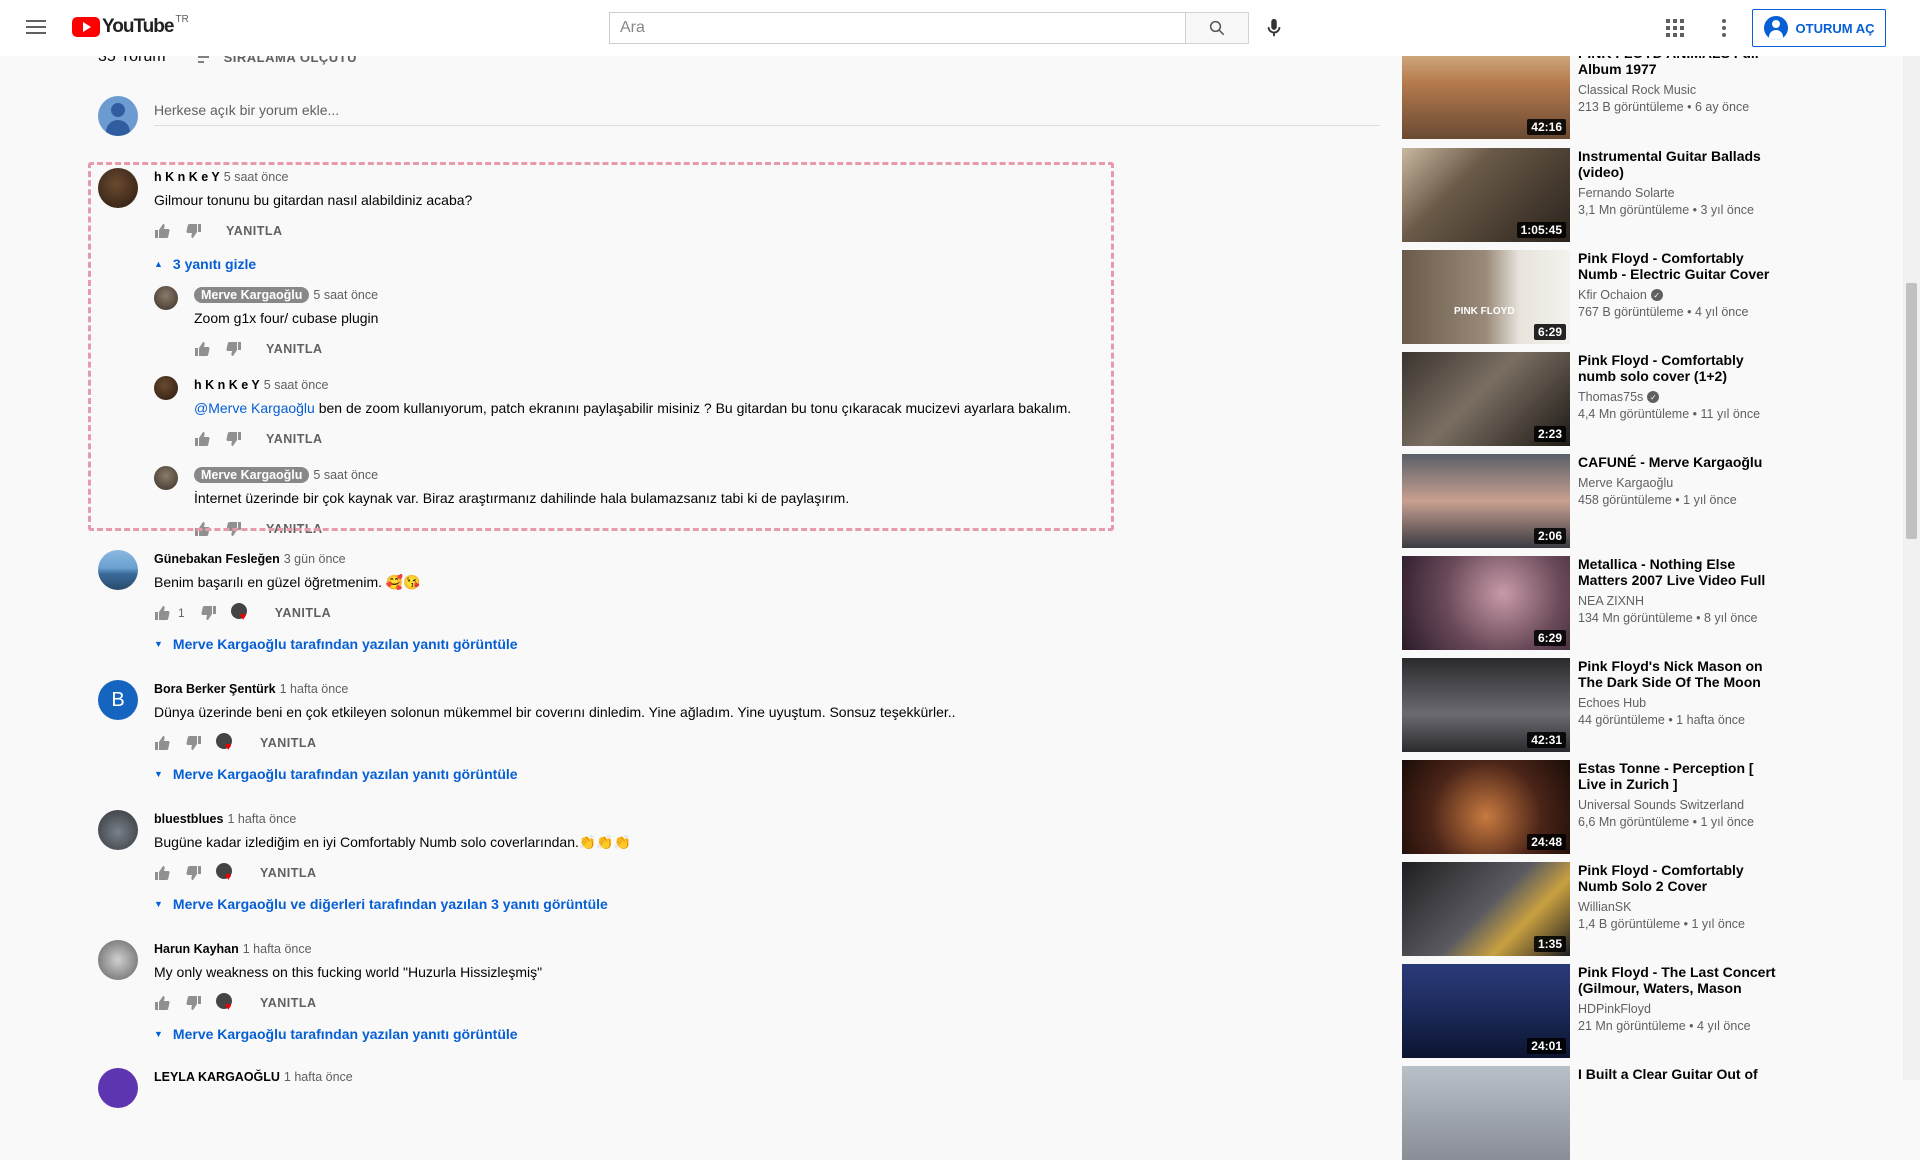  What do you see at coordinates (1911, 411) in the screenshot?
I see `scrollbar-thumb` at bounding box center [1911, 411].